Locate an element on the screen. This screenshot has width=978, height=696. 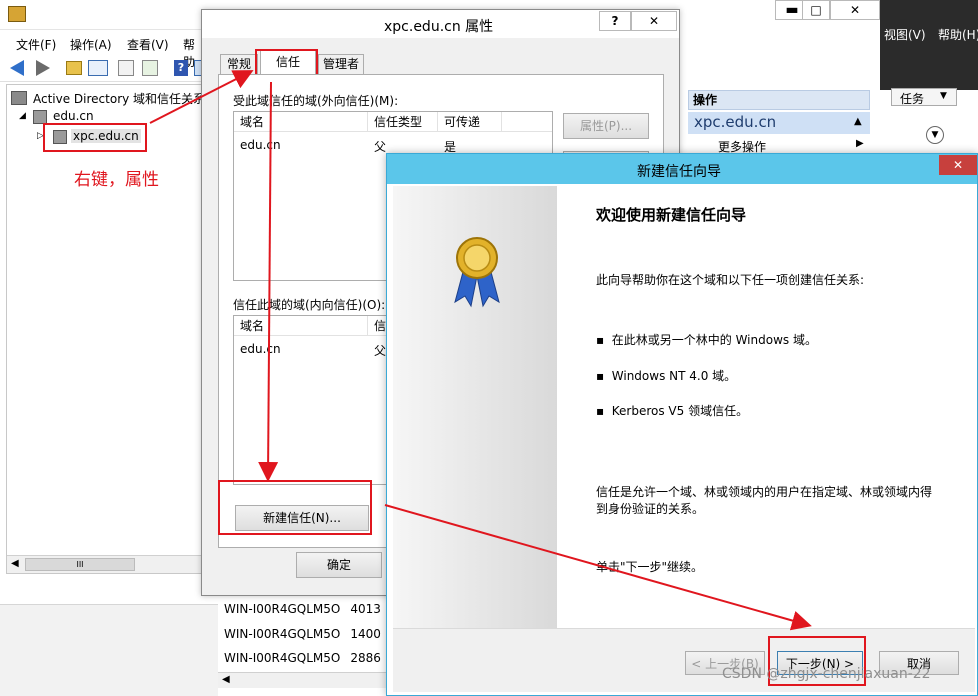
list-item-num: 4013 is located at coordinates (365, 609).